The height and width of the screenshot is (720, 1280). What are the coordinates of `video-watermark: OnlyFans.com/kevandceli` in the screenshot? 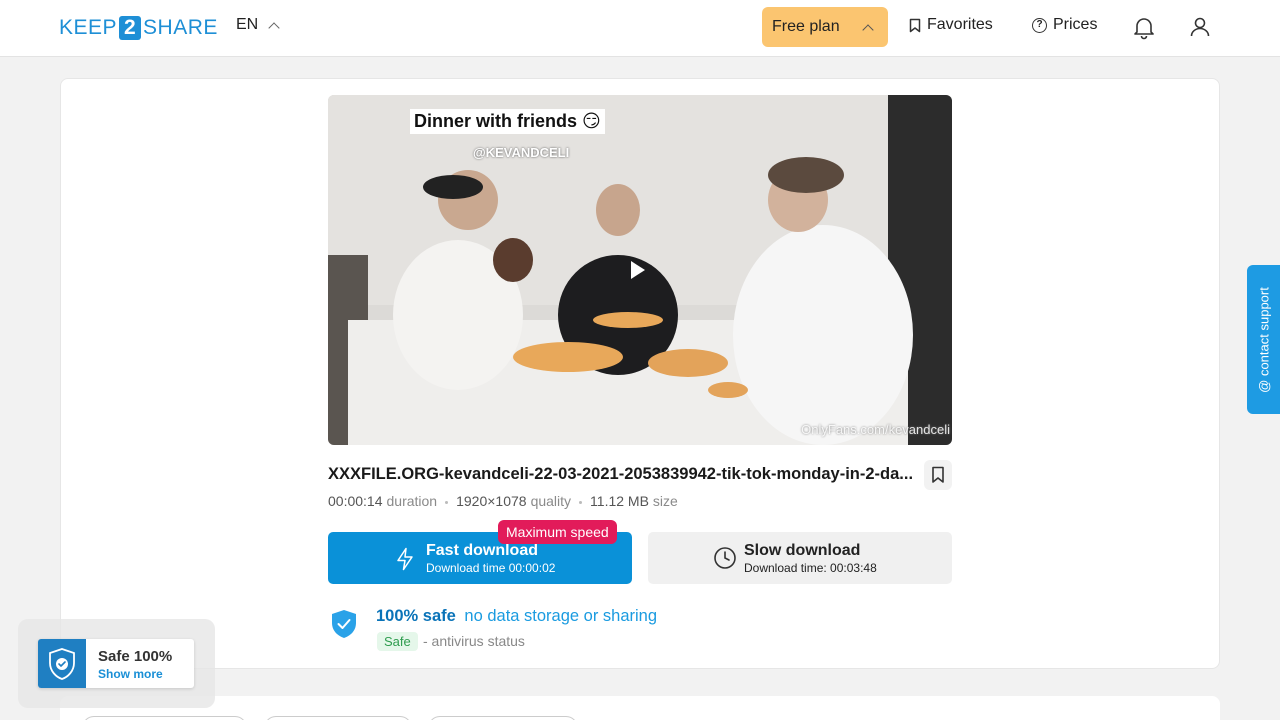 It's located at (875, 429).